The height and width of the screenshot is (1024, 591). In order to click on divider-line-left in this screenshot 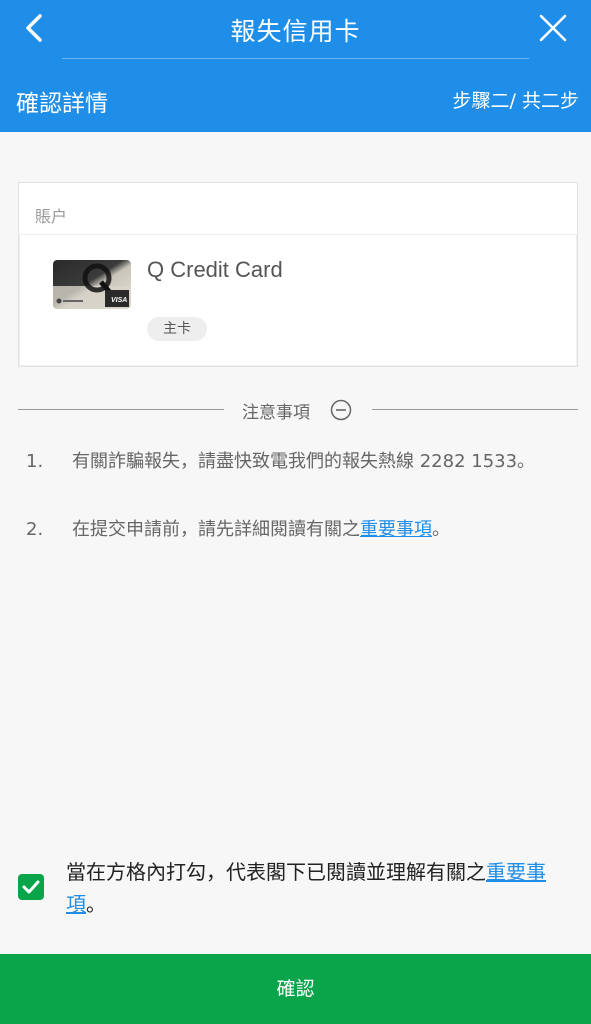, I will do `click(121, 409)`.